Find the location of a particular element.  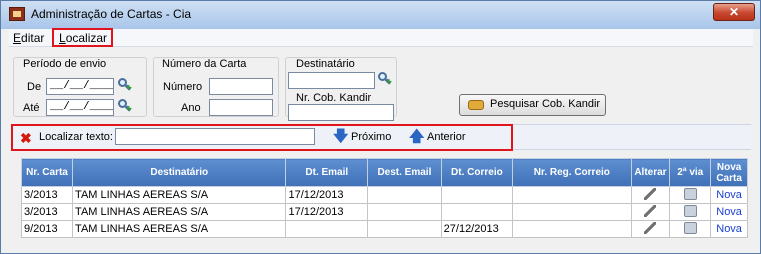

ate-label: Até is located at coordinates (31, 108).